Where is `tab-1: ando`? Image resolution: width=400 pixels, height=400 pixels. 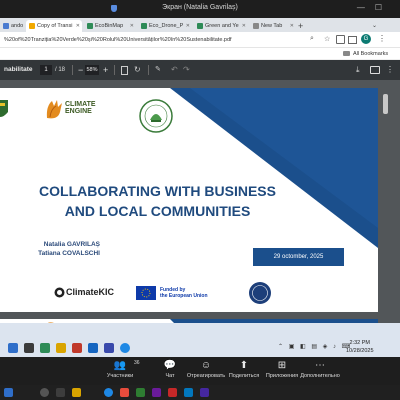 tab-1: ando is located at coordinates (12, 26).